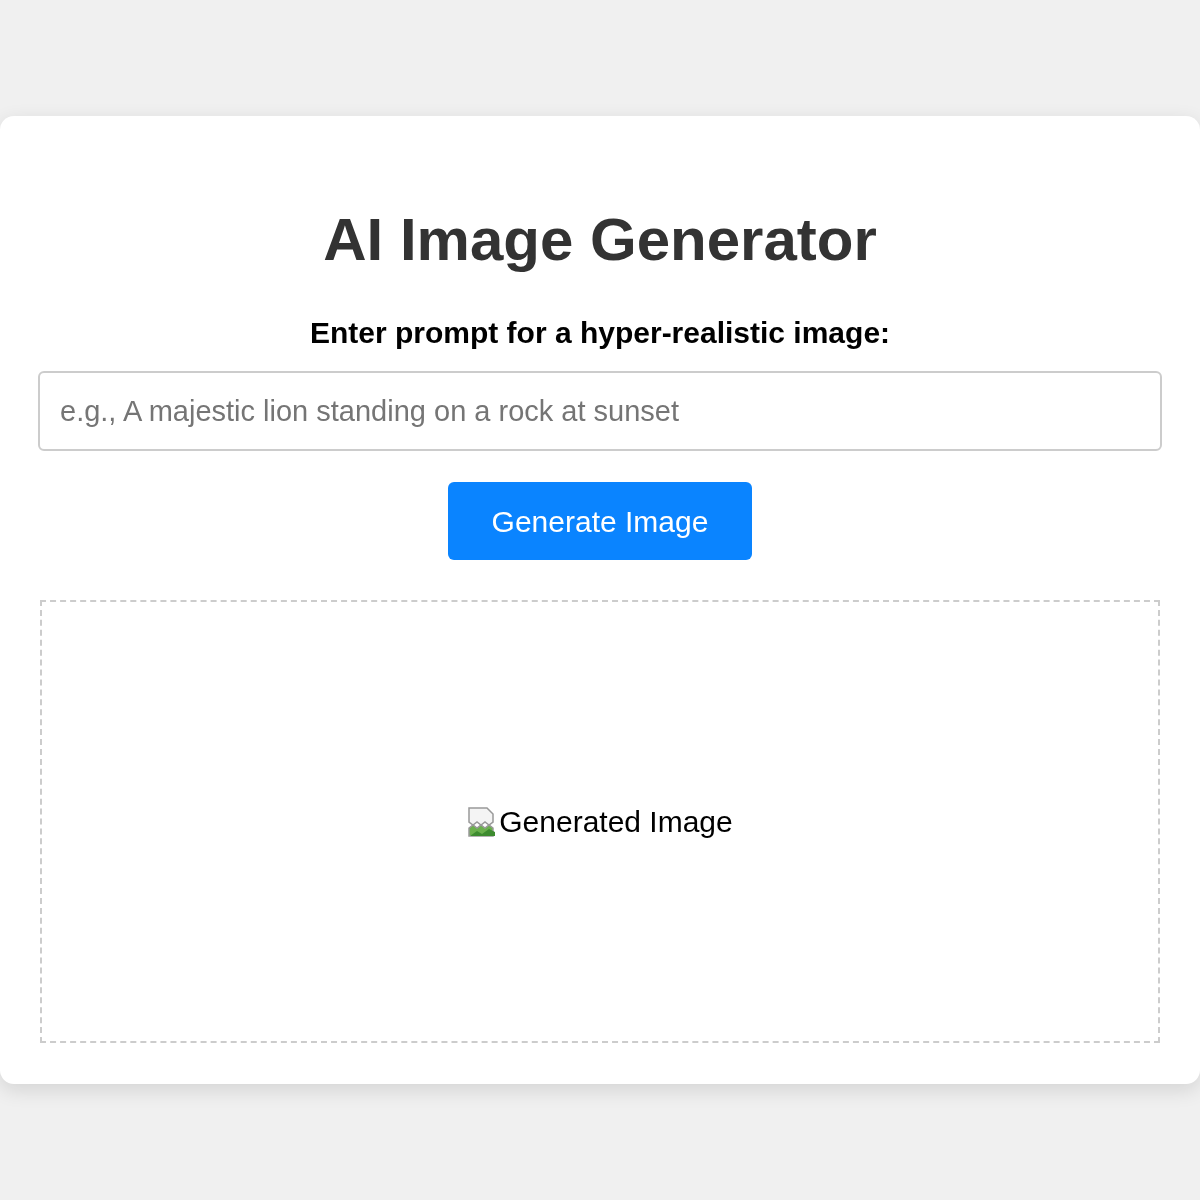 The height and width of the screenshot is (1200, 1200). What do you see at coordinates (600, 411) in the screenshot?
I see `prompt-field: e.g., A majestic lion standing on a rock at sunset` at bounding box center [600, 411].